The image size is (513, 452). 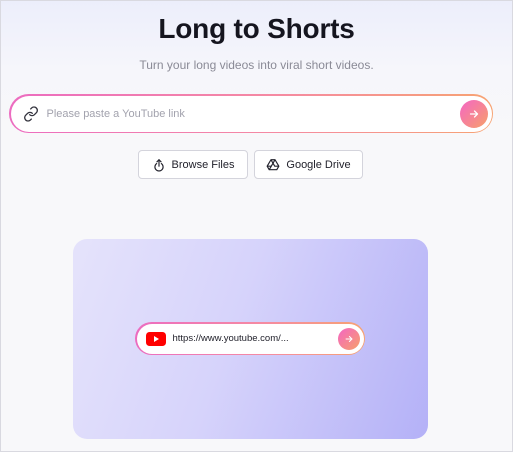 I want to click on youtube-link-input, so click(x=246, y=113).